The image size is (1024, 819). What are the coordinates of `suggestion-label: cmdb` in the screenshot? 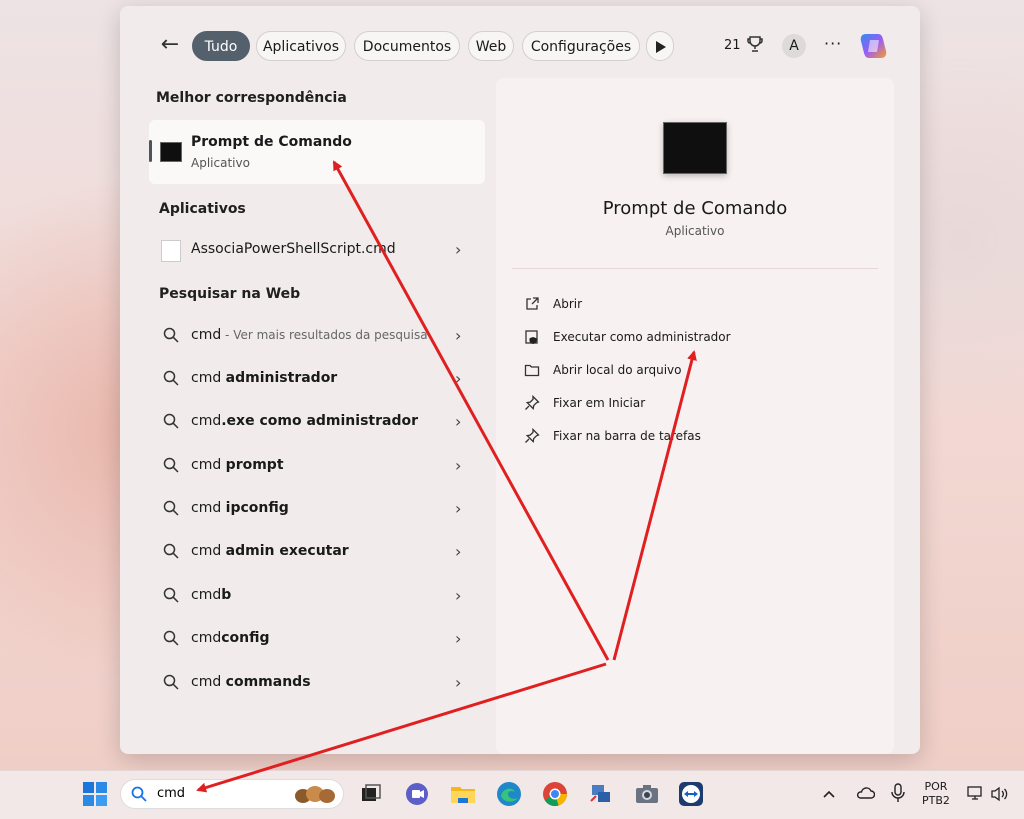 It's located at (211, 595).